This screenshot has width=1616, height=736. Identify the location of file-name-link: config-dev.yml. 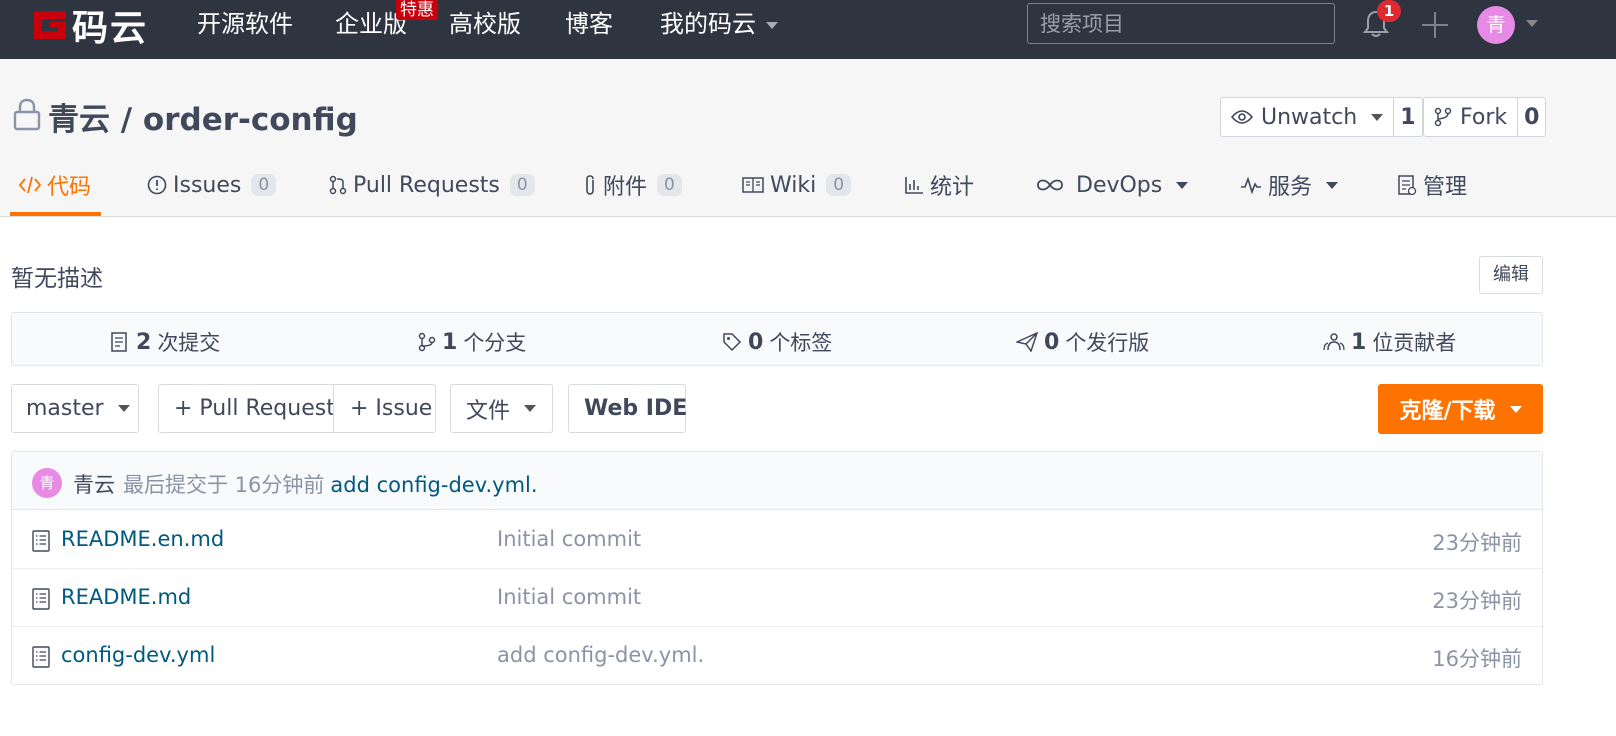
(138, 655).